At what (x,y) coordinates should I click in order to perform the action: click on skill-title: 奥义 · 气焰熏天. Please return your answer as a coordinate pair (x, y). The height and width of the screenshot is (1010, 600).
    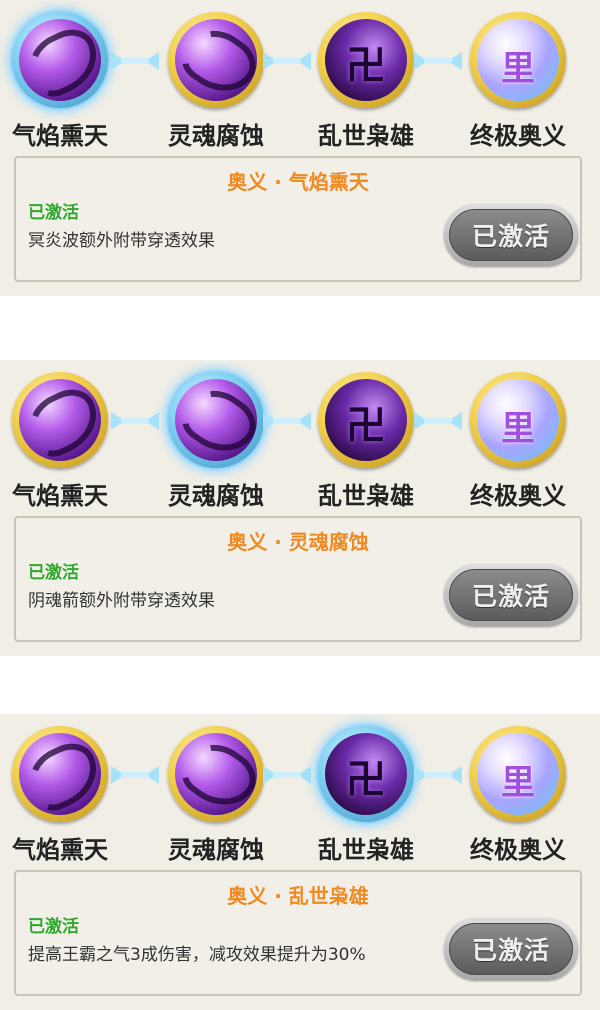
    Looking at the image, I should click on (298, 182).